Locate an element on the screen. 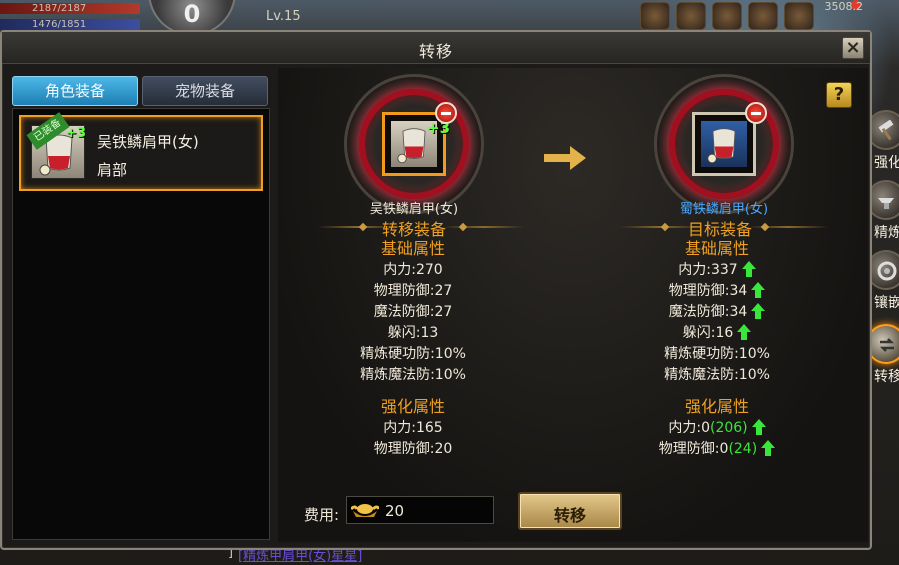  stat-value: 13 is located at coordinates (429, 333).